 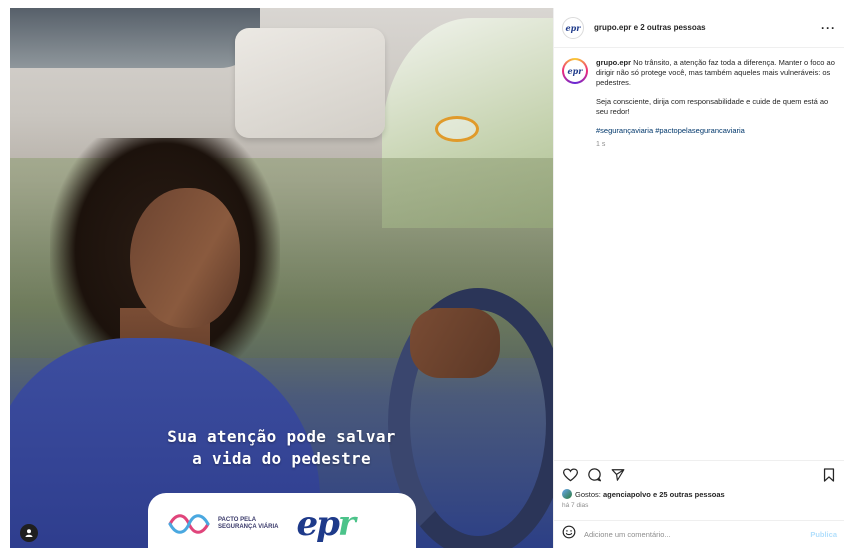 What do you see at coordinates (325, 524) in the screenshot?
I see `epr-logo: epr` at bounding box center [325, 524].